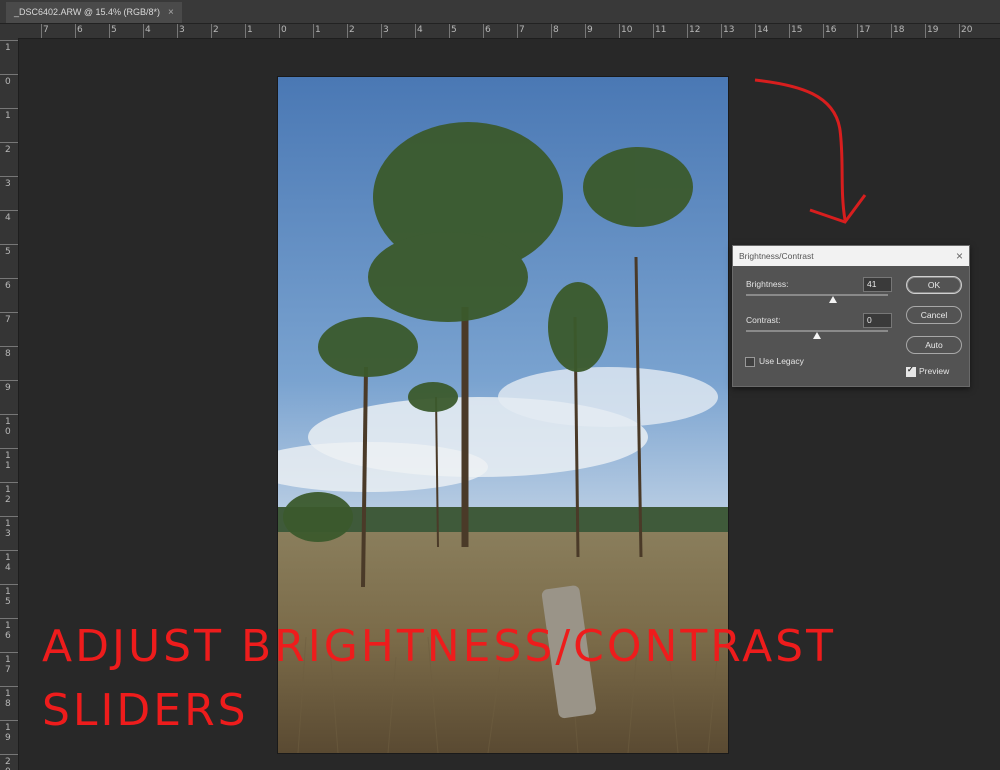  What do you see at coordinates (934, 285) in the screenshot?
I see `ok-button: OK` at bounding box center [934, 285].